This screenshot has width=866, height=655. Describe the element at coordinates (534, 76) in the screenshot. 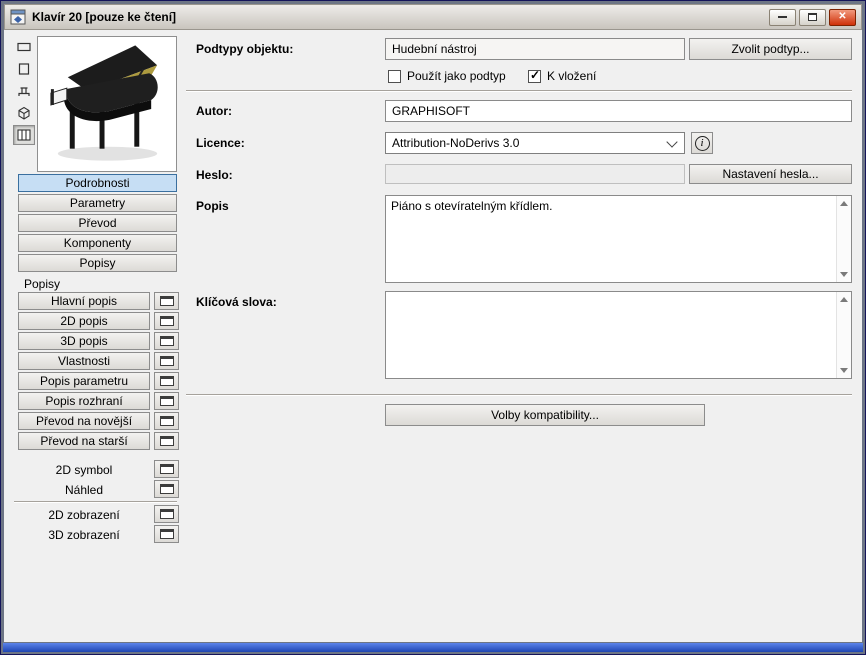

I see `placeable-checkbox` at that location.